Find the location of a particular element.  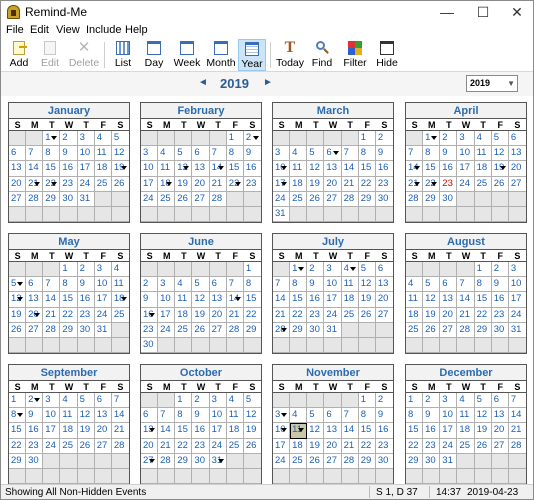

day-cell: 14 is located at coordinates (282, 300).